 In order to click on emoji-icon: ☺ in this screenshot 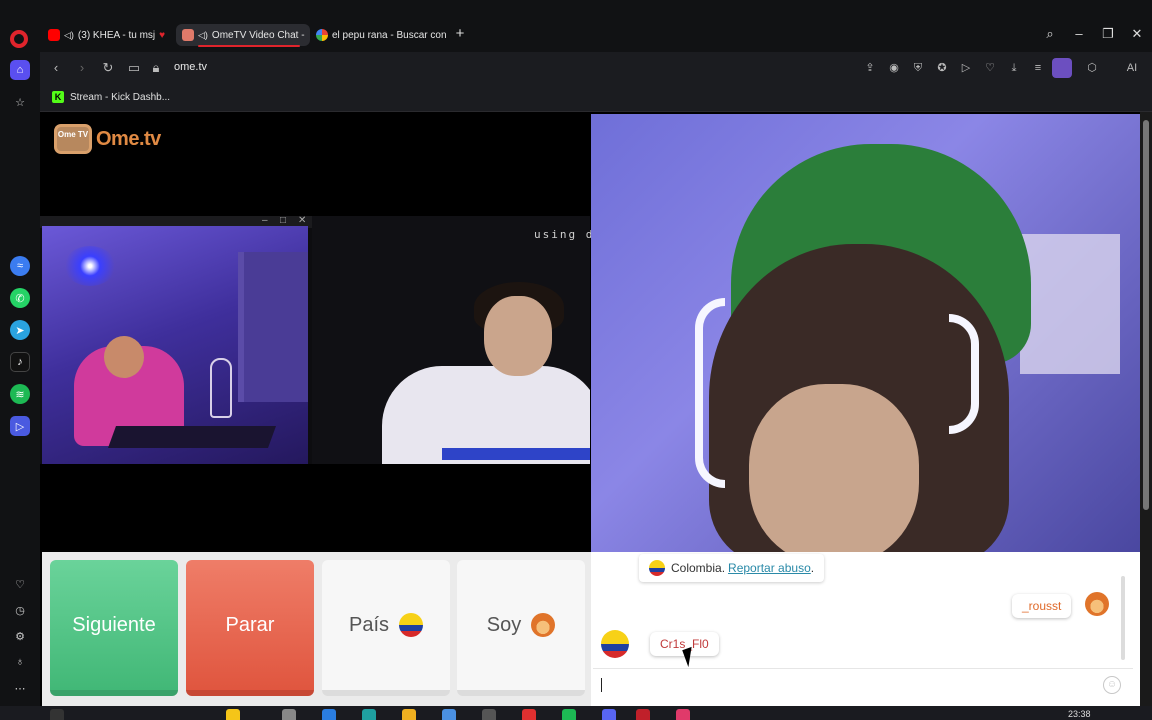, I will do `click(1112, 685)`.